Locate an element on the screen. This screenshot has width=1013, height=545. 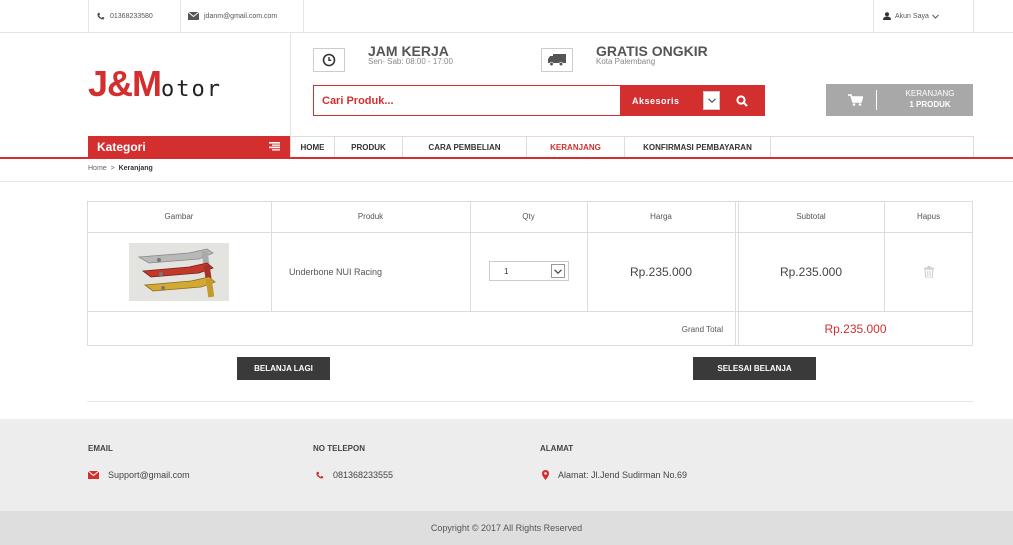
footer-email-text: Support@gmail.com is located at coordinates (149, 475).